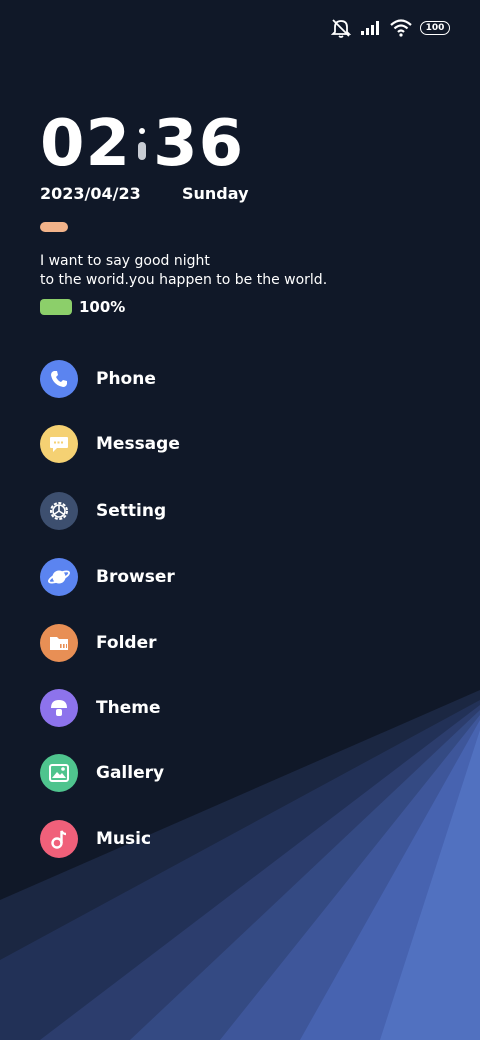 The image size is (480, 1040). What do you see at coordinates (135, 577) in the screenshot?
I see `app-label: Browser` at bounding box center [135, 577].